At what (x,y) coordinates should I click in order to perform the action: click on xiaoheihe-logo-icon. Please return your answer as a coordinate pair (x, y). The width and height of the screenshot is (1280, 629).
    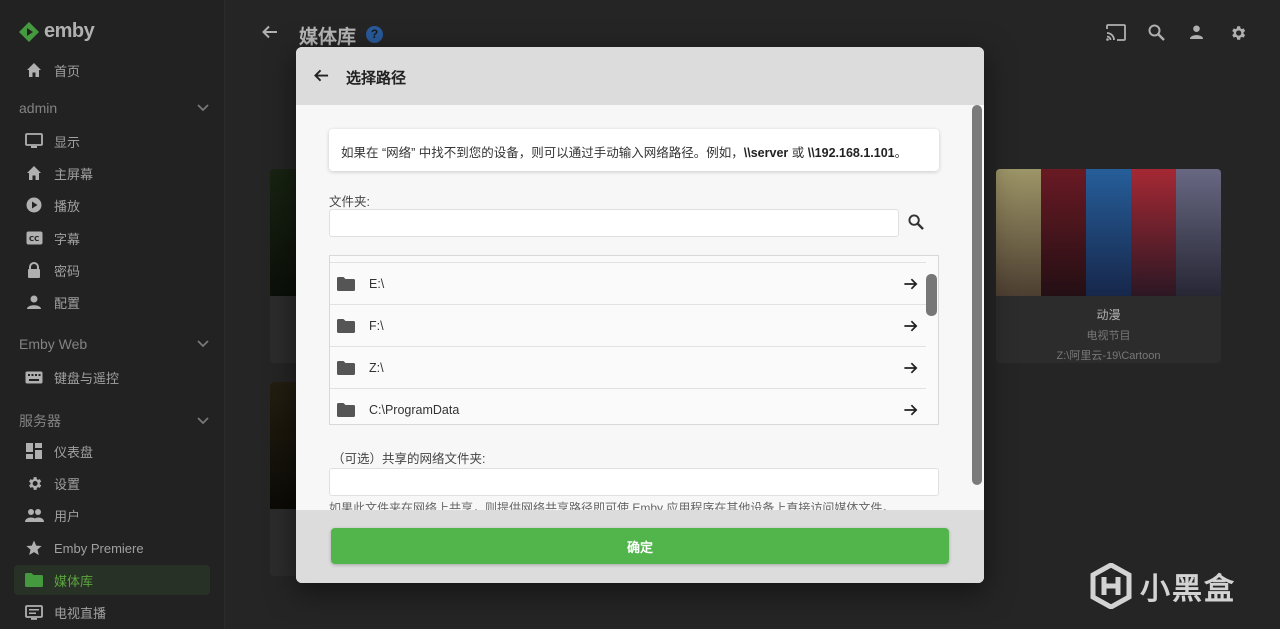
    Looking at the image, I should click on (1111, 586).